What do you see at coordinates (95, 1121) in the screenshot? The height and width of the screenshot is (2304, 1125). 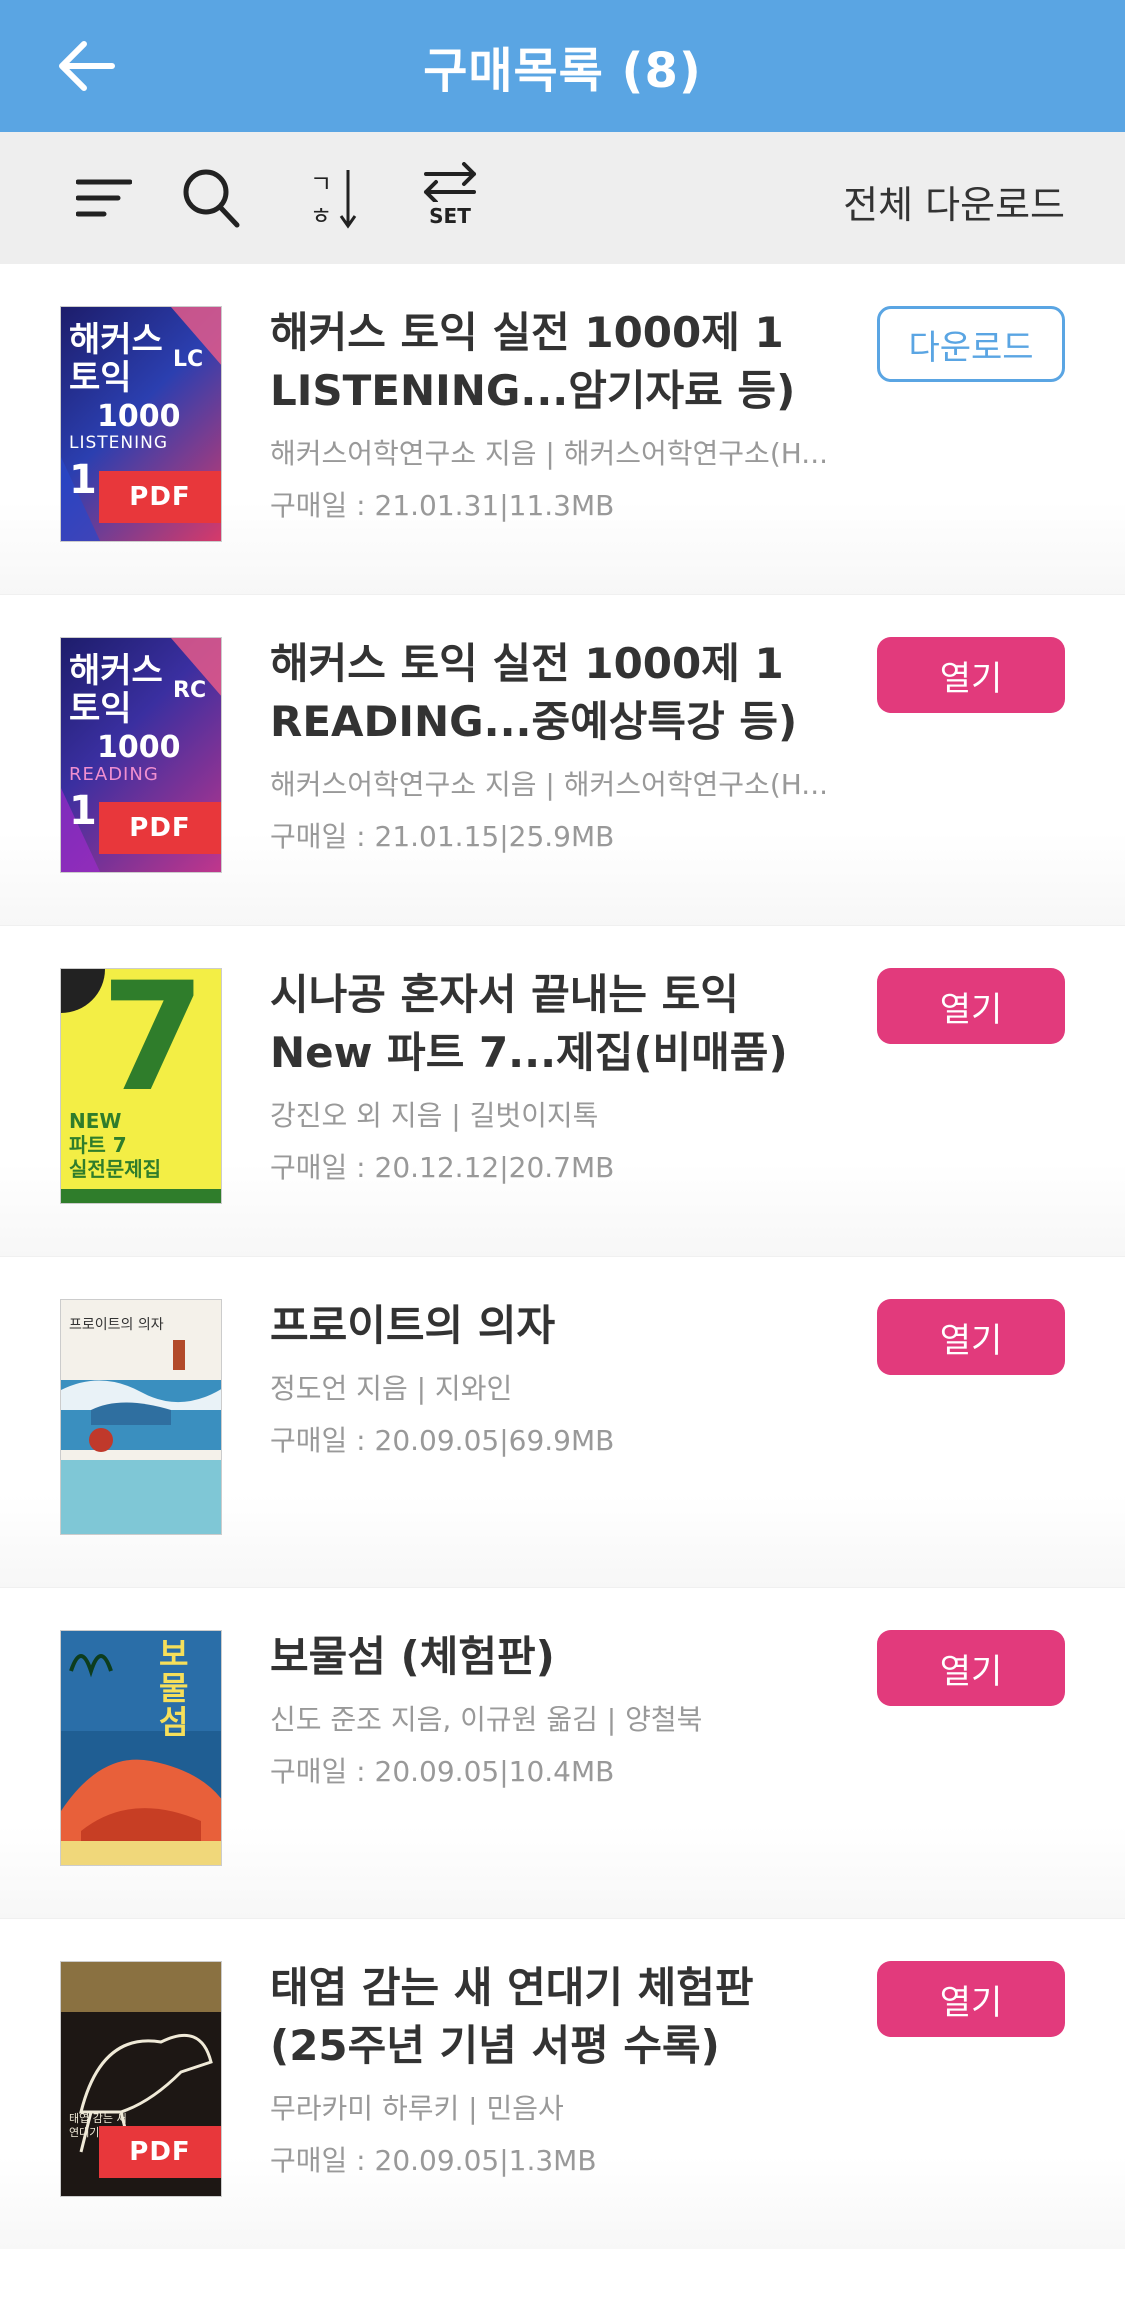 I see `cover-line1: NEW` at bounding box center [95, 1121].